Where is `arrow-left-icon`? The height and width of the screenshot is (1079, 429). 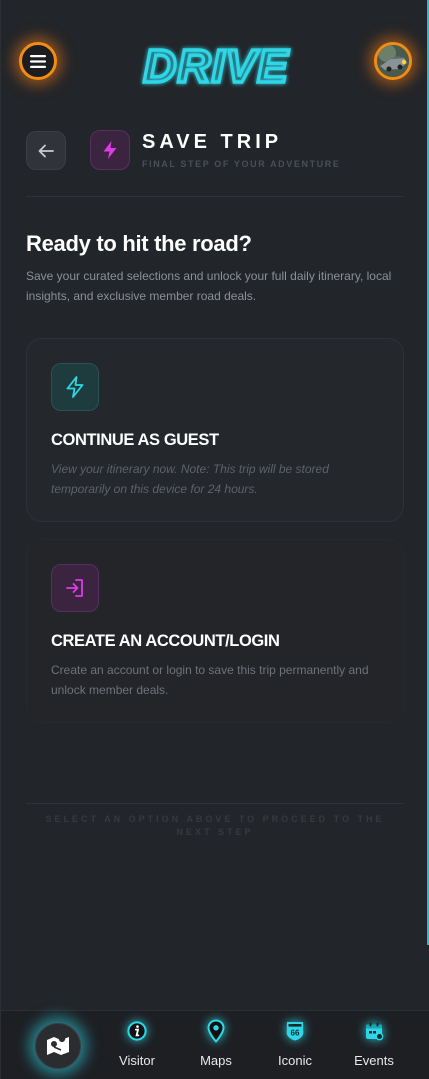
arrow-left-icon is located at coordinates (46, 150).